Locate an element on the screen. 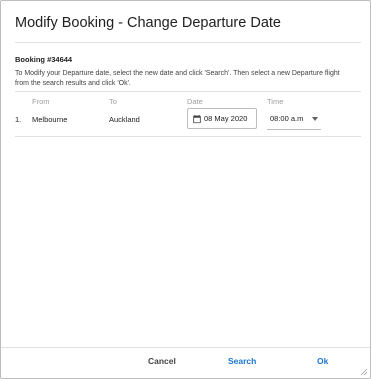 The image size is (371, 379). row-from: Melbourne is located at coordinates (50, 119).